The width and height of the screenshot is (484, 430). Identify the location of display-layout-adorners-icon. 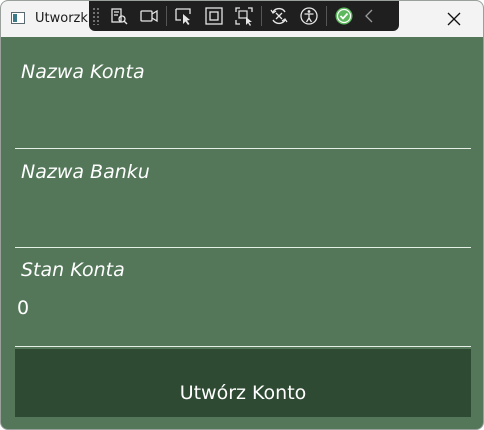
(214, 16).